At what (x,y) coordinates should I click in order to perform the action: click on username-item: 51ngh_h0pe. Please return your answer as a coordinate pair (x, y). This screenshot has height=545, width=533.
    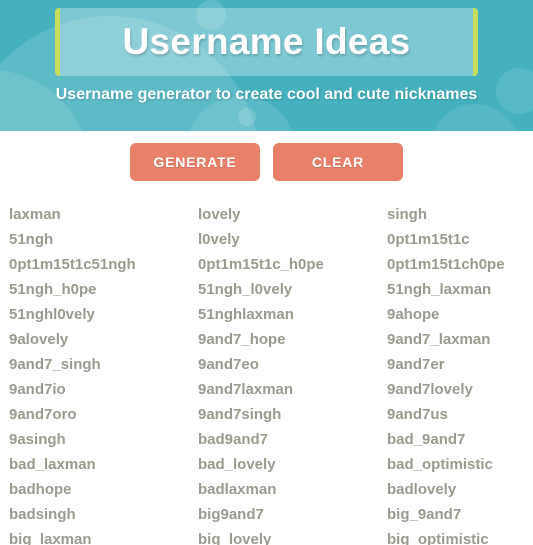
    Looking at the image, I should click on (103, 289).